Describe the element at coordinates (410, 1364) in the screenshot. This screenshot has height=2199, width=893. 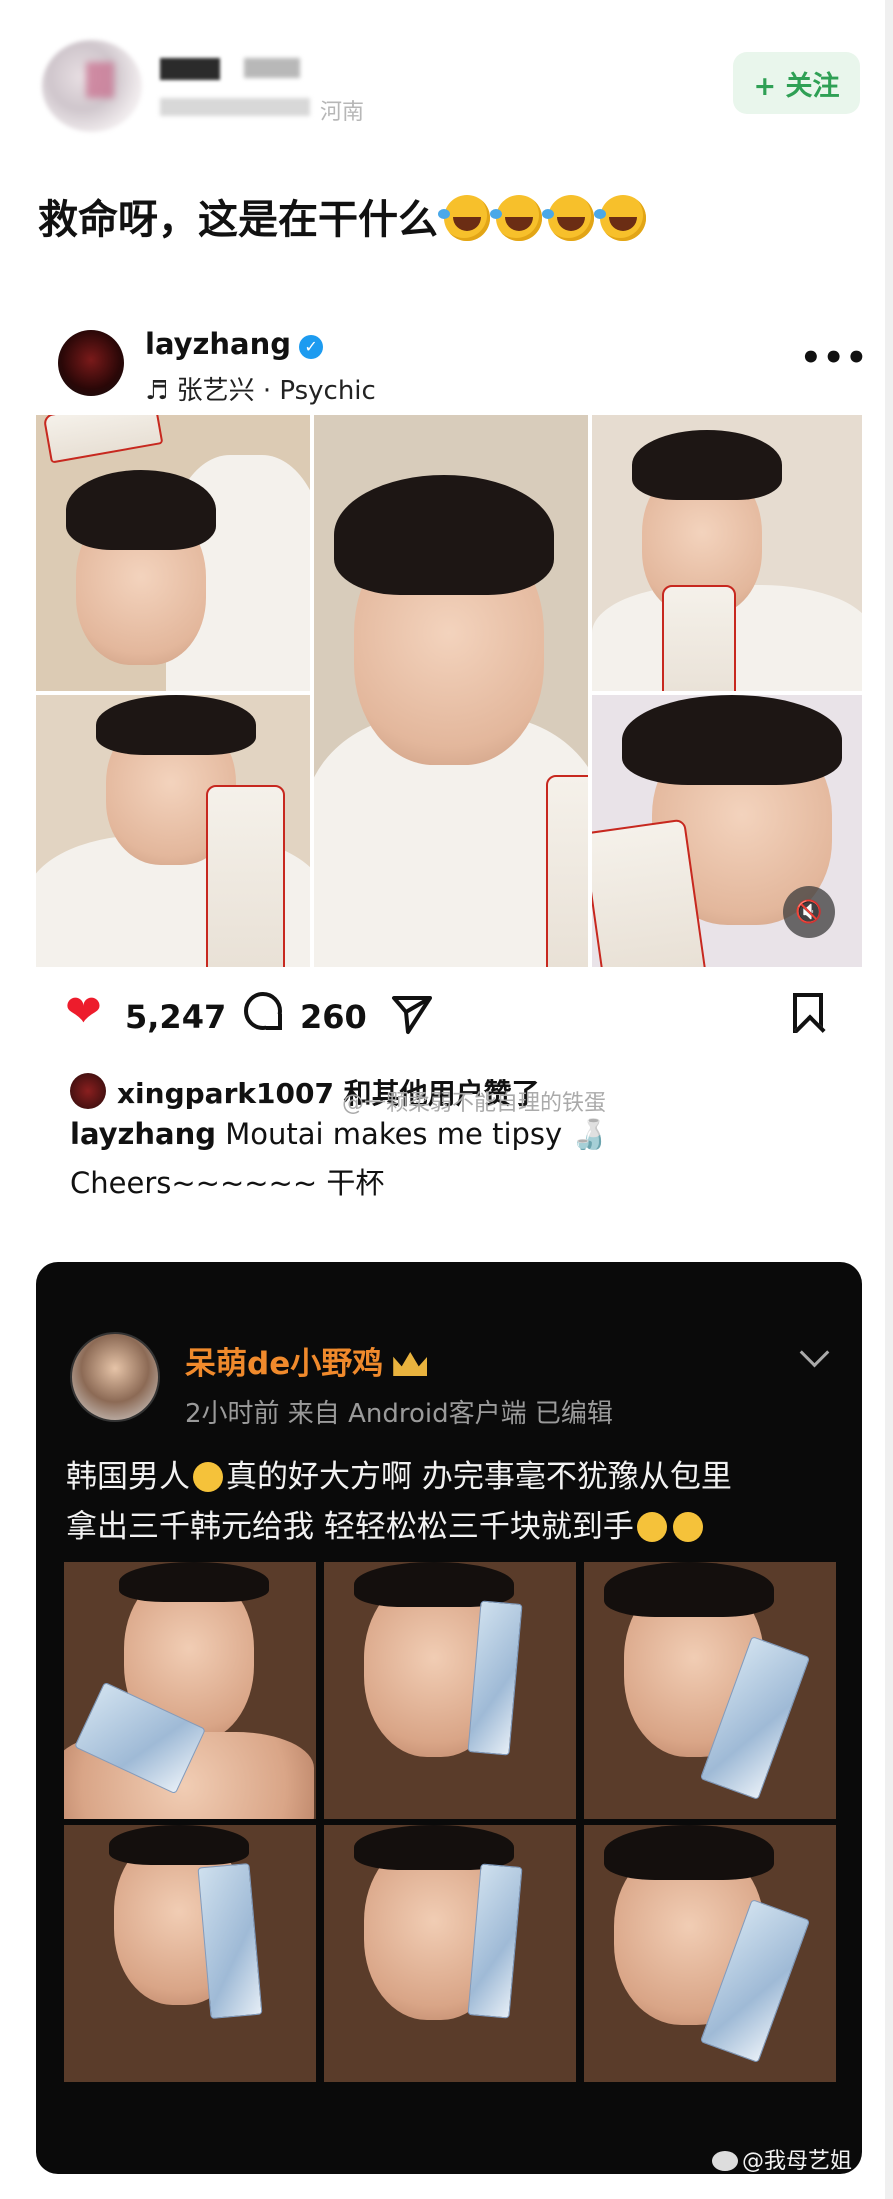
I see `crown-icon` at that location.